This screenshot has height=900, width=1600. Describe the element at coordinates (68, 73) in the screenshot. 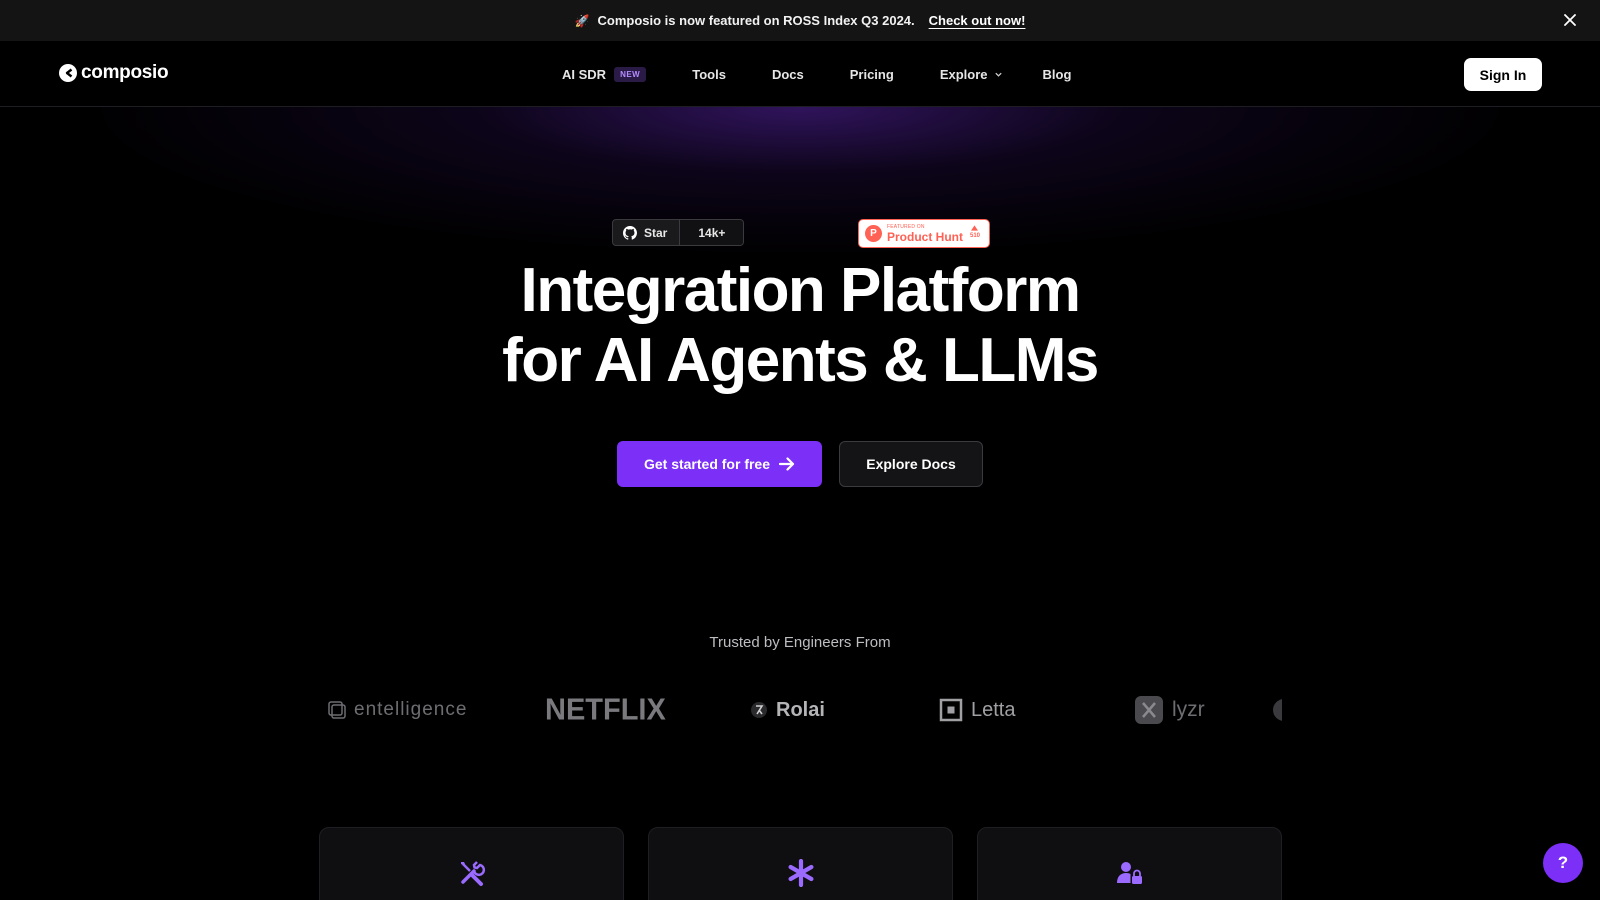

I see `composio-logo-icon` at that location.